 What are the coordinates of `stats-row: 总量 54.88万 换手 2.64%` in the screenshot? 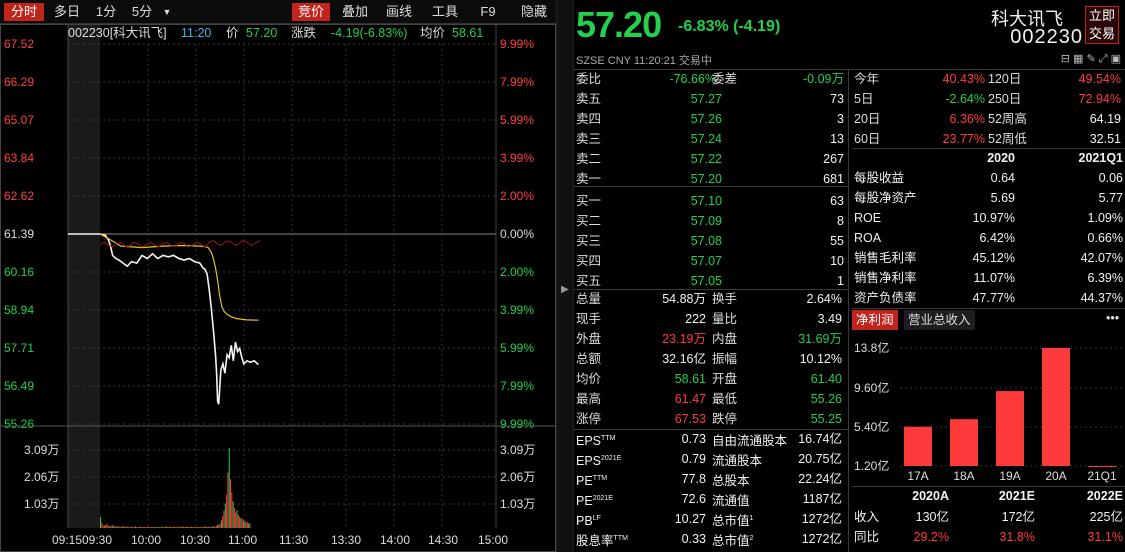 It's located at (711, 299).